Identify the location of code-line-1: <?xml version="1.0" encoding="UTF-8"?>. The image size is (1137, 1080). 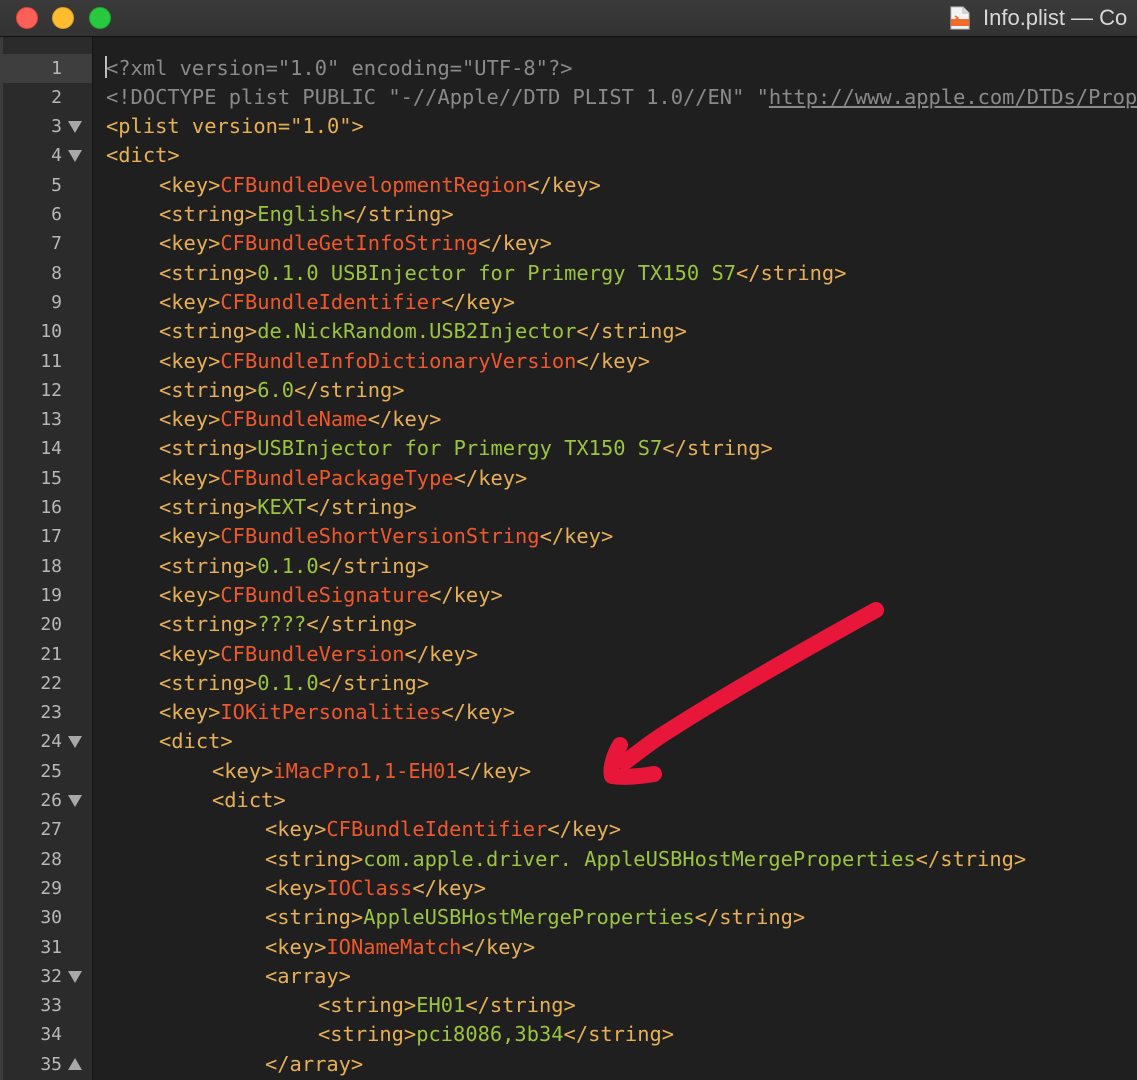
(621, 68).